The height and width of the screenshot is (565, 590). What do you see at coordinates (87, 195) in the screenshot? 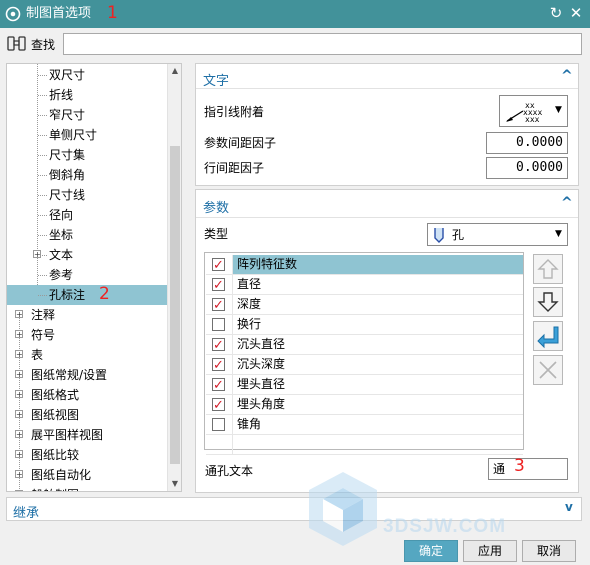
I see `tree-item-child: 尺寸线` at bounding box center [87, 195].